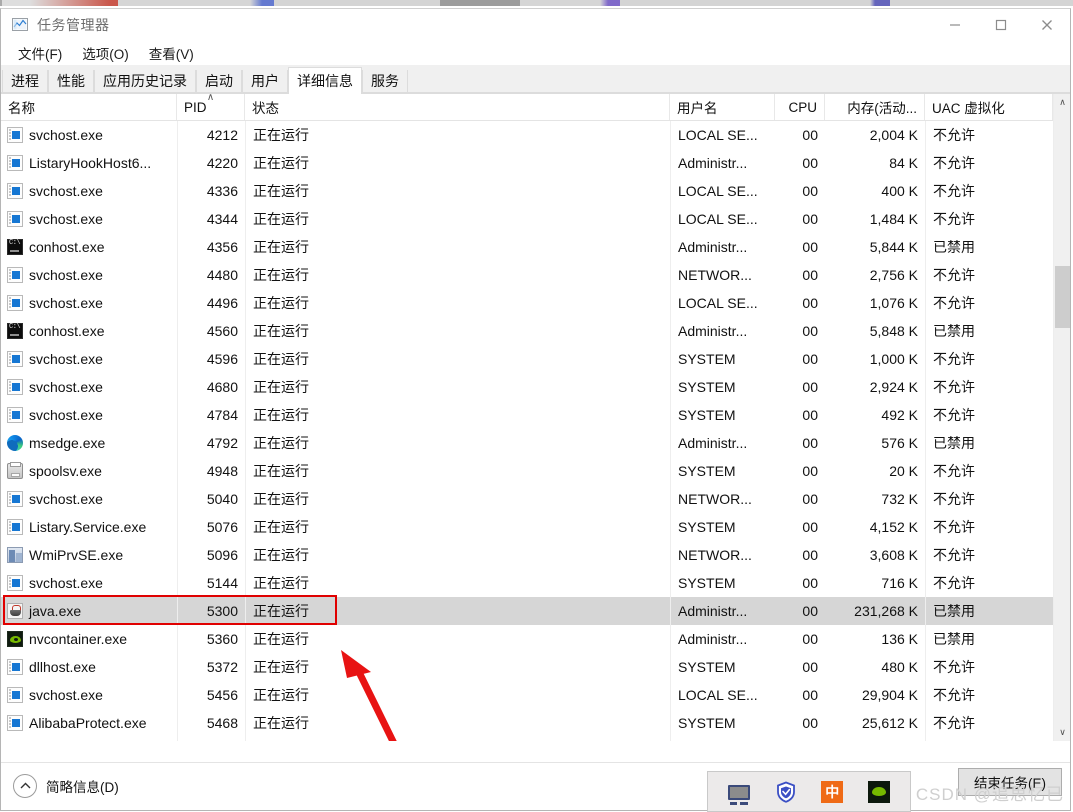 Image resolution: width=1073 pixels, height=812 pixels. What do you see at coordinates (457, 107) in the screenshot?
I see `column-header-status: 状态` at bounding box center [457, 107].